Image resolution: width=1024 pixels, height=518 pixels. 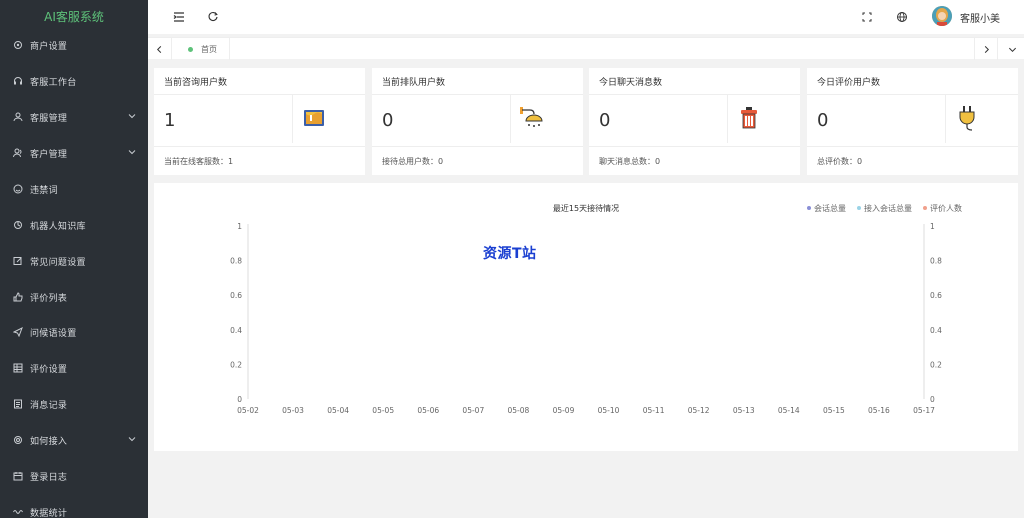 I want to click on card-footer: 当前在线客服数：1, so click(x=199, y=161).